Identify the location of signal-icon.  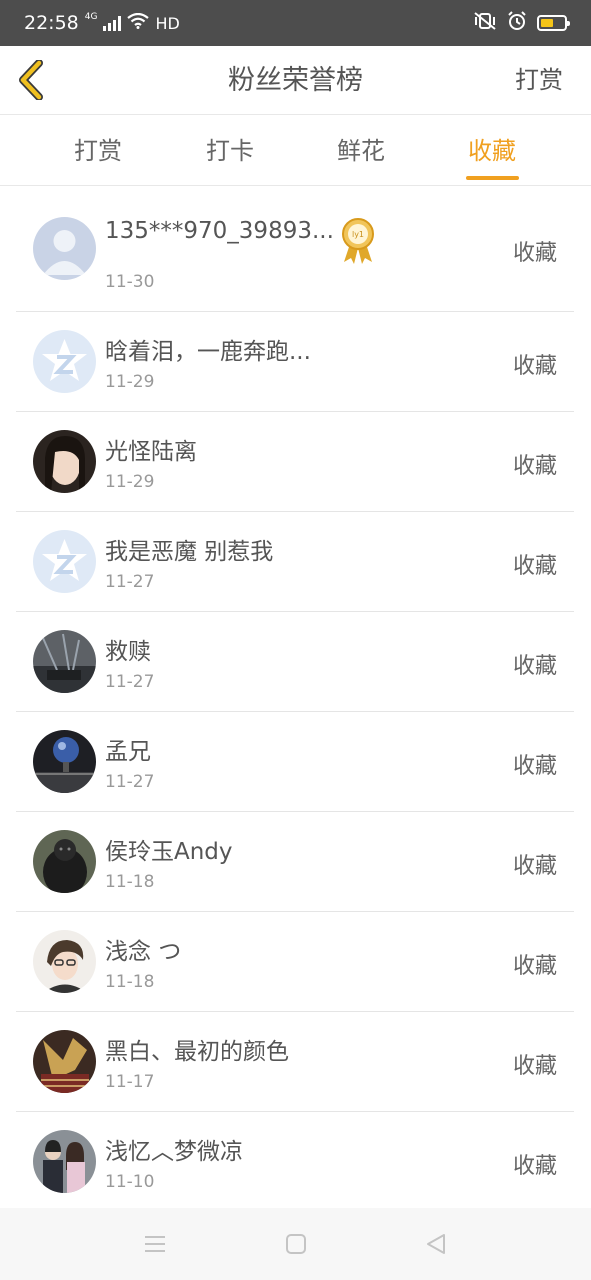
(112, 23).